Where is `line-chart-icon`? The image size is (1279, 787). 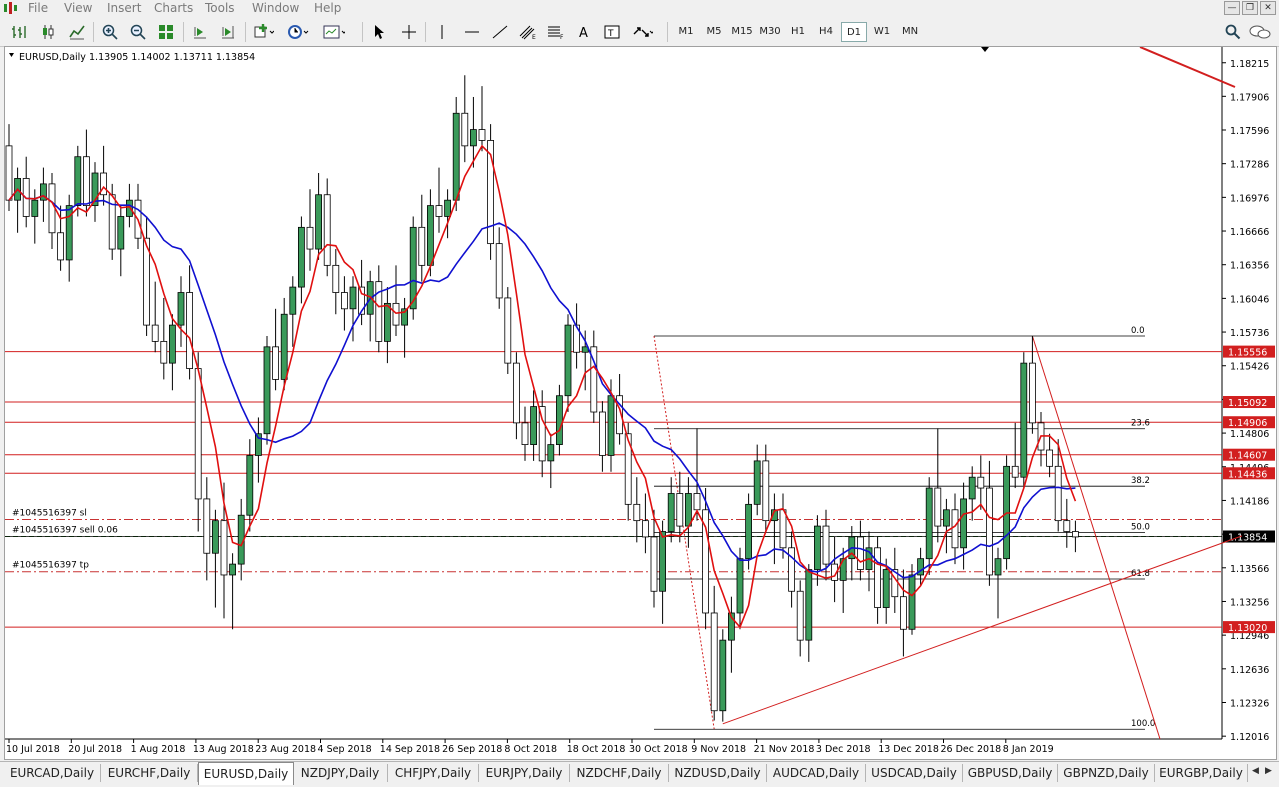
line-chart-icon is located at coordinates (77, 32).